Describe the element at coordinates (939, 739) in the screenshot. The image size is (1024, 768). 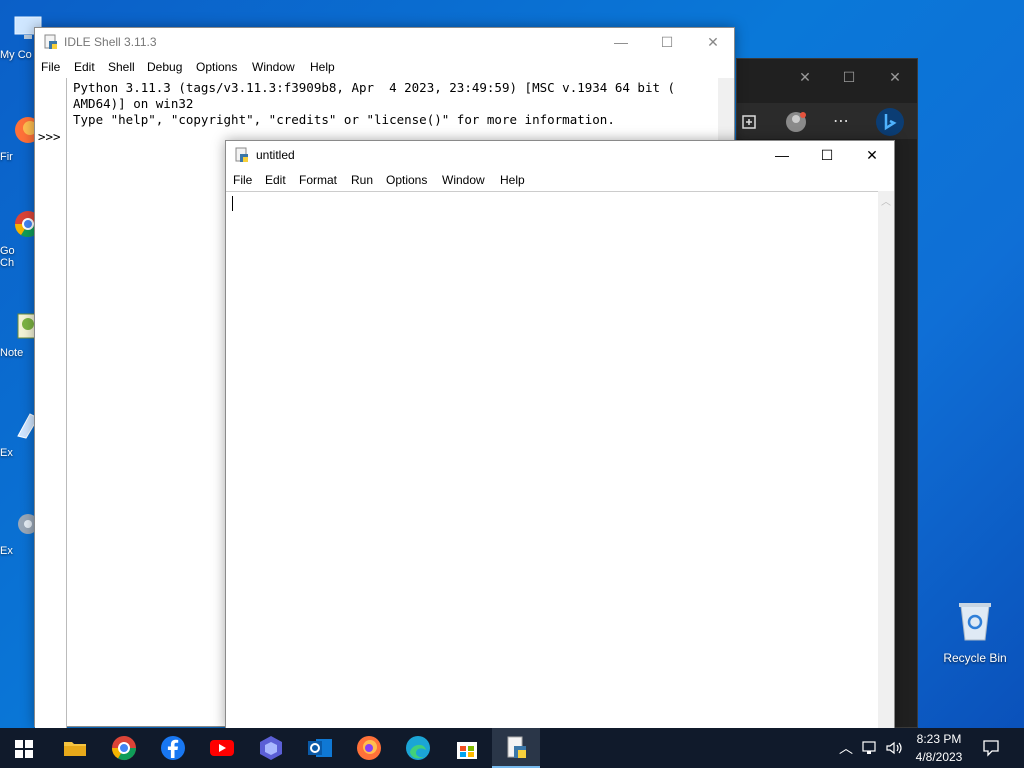
I see `clock-time: 8:23 PM` at that location.